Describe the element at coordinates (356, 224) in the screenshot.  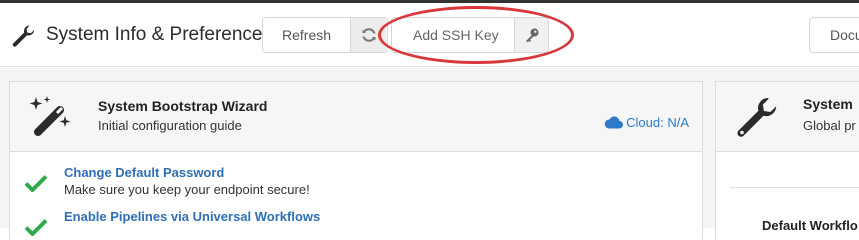
I see `task-item: Enable Pipelines via Universal Workflows` at that location.